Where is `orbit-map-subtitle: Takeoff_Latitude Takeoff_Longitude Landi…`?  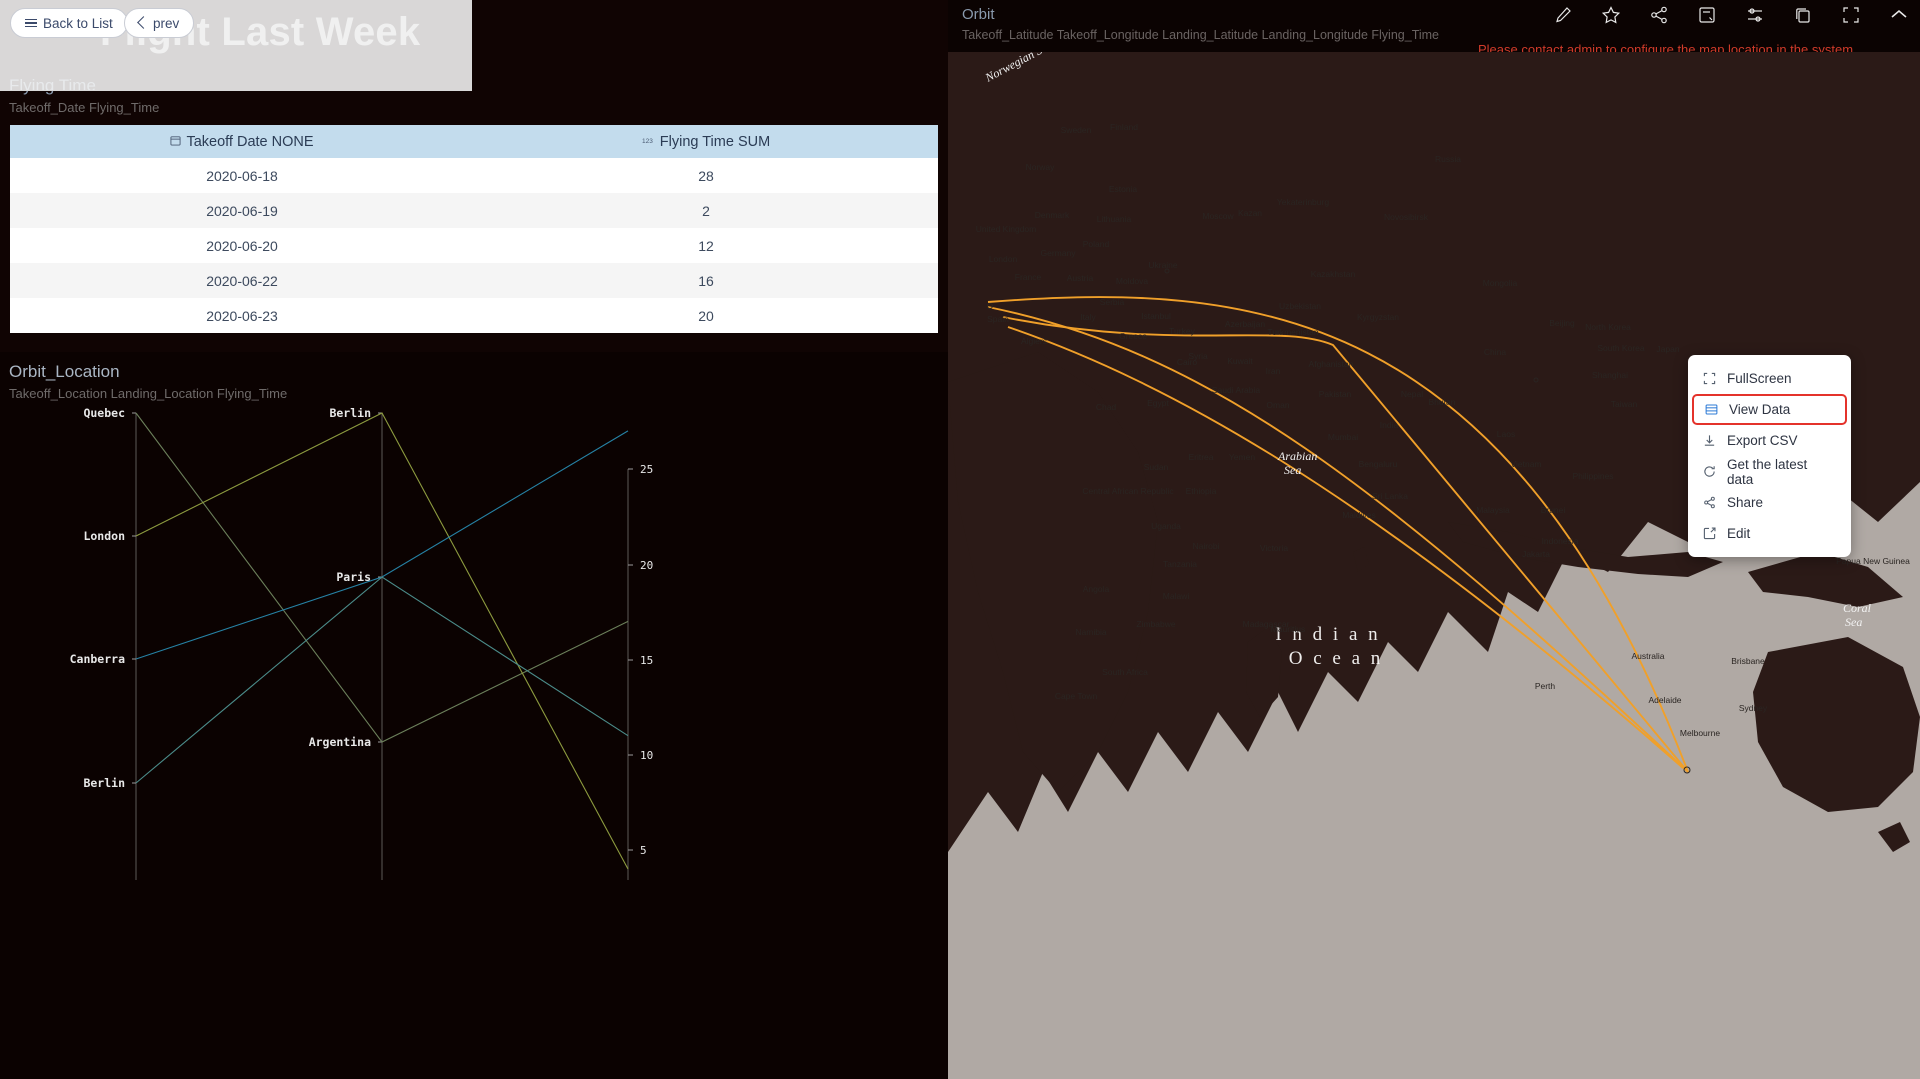 orbit-map-subtitle: Takeoff_Latitude Takeoff_Longitude Landi… is located at coordinates (1201, 35).